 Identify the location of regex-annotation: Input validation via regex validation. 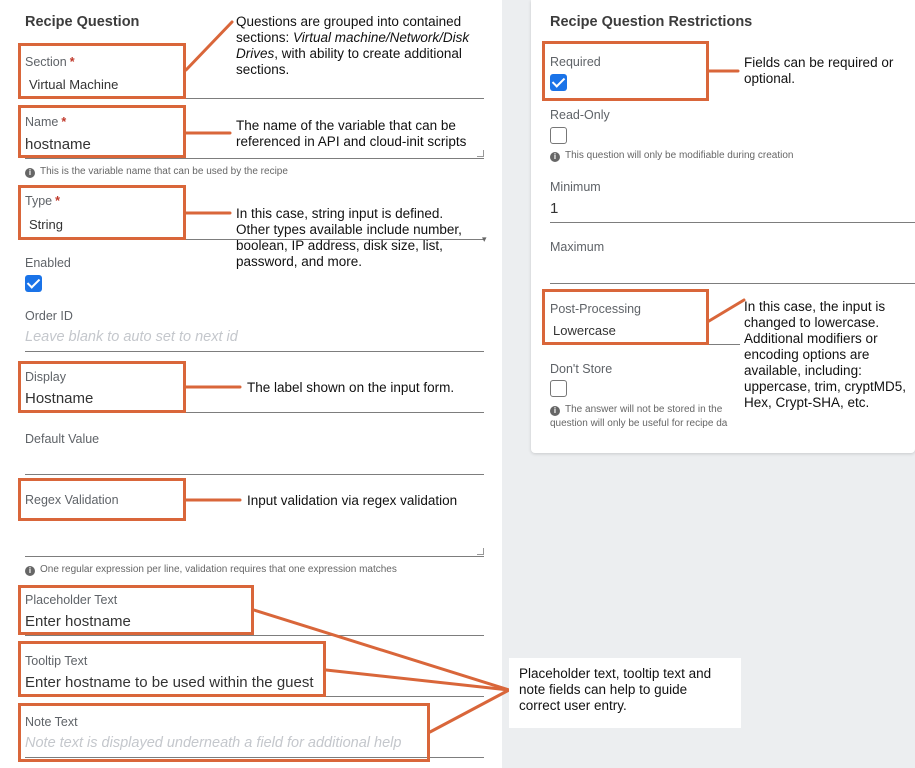
(352, 500).